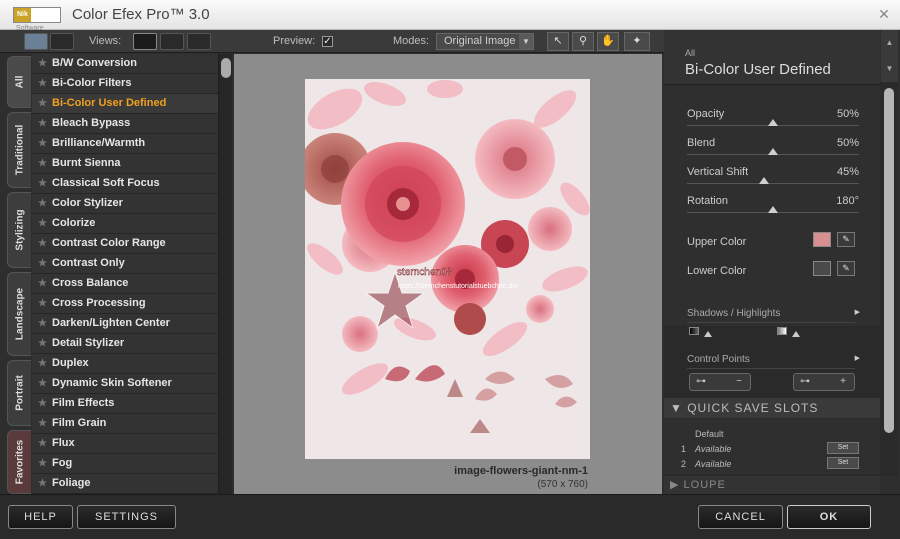 The height and width of the screenshot is (539, 900). What do you see at coordinates (172, 41) in the screenshot?
I see `split-view-button` at bounding box center [172, 41].